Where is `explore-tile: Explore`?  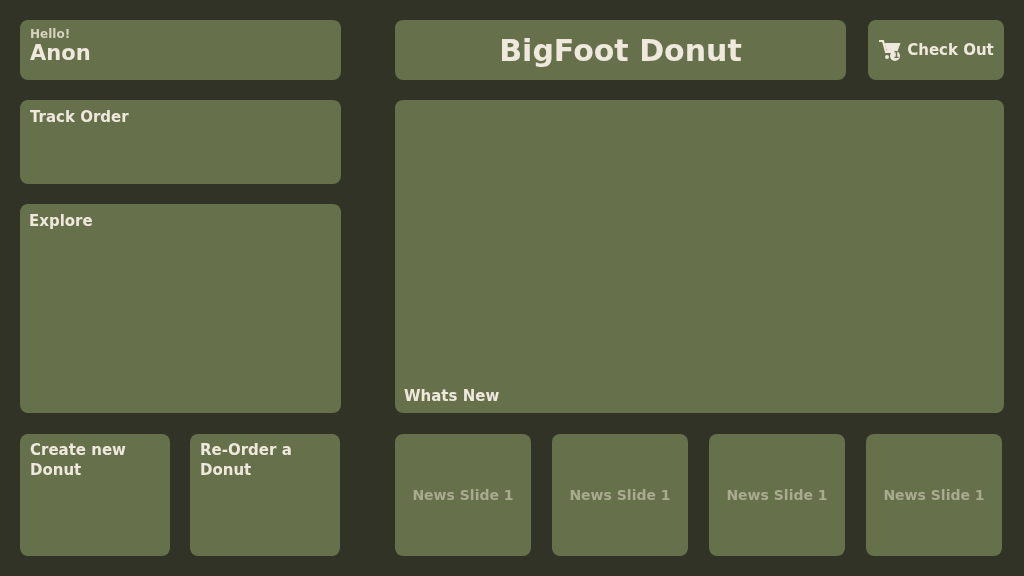 explore-tile: Explore is located at coordinates (180, 308).